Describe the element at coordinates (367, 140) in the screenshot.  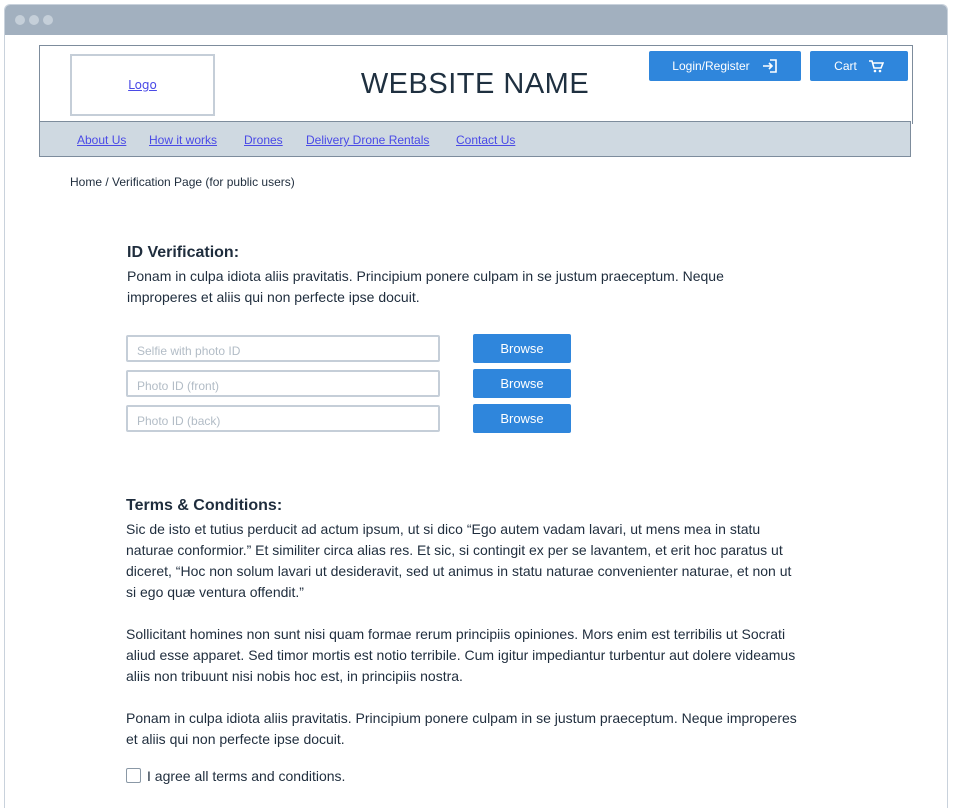
I see `nav-link-delivery-drone-rentals: Delivery Drone Rentals` at that location.